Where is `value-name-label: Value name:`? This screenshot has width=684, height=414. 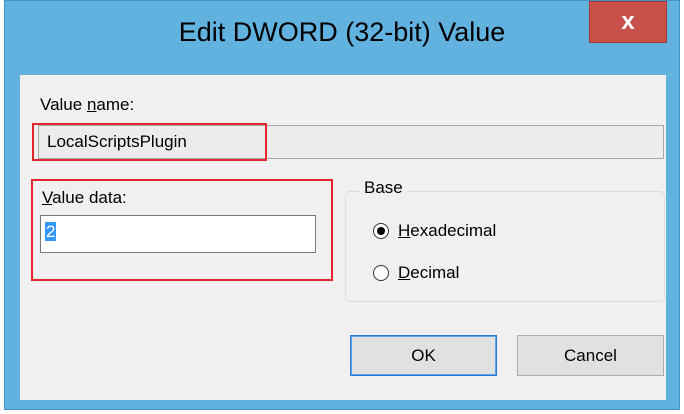
value-name-label: Value name: is located at coordinates (87, 104).